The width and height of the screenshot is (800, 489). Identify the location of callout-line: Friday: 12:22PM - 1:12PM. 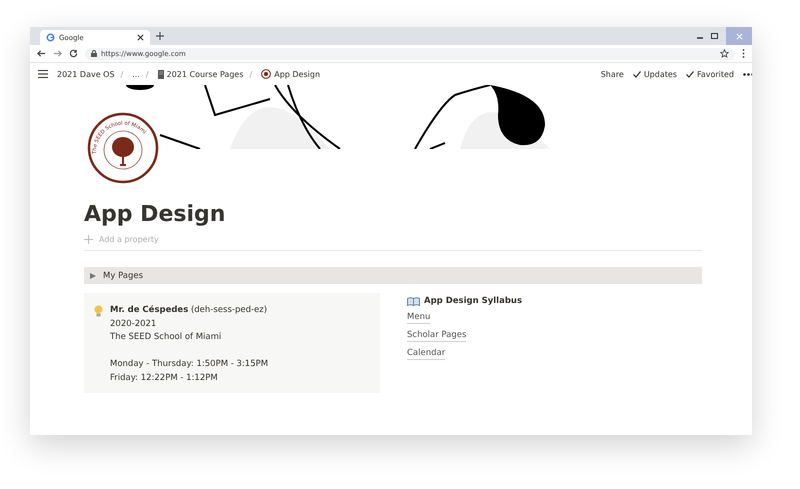
(164, 378).